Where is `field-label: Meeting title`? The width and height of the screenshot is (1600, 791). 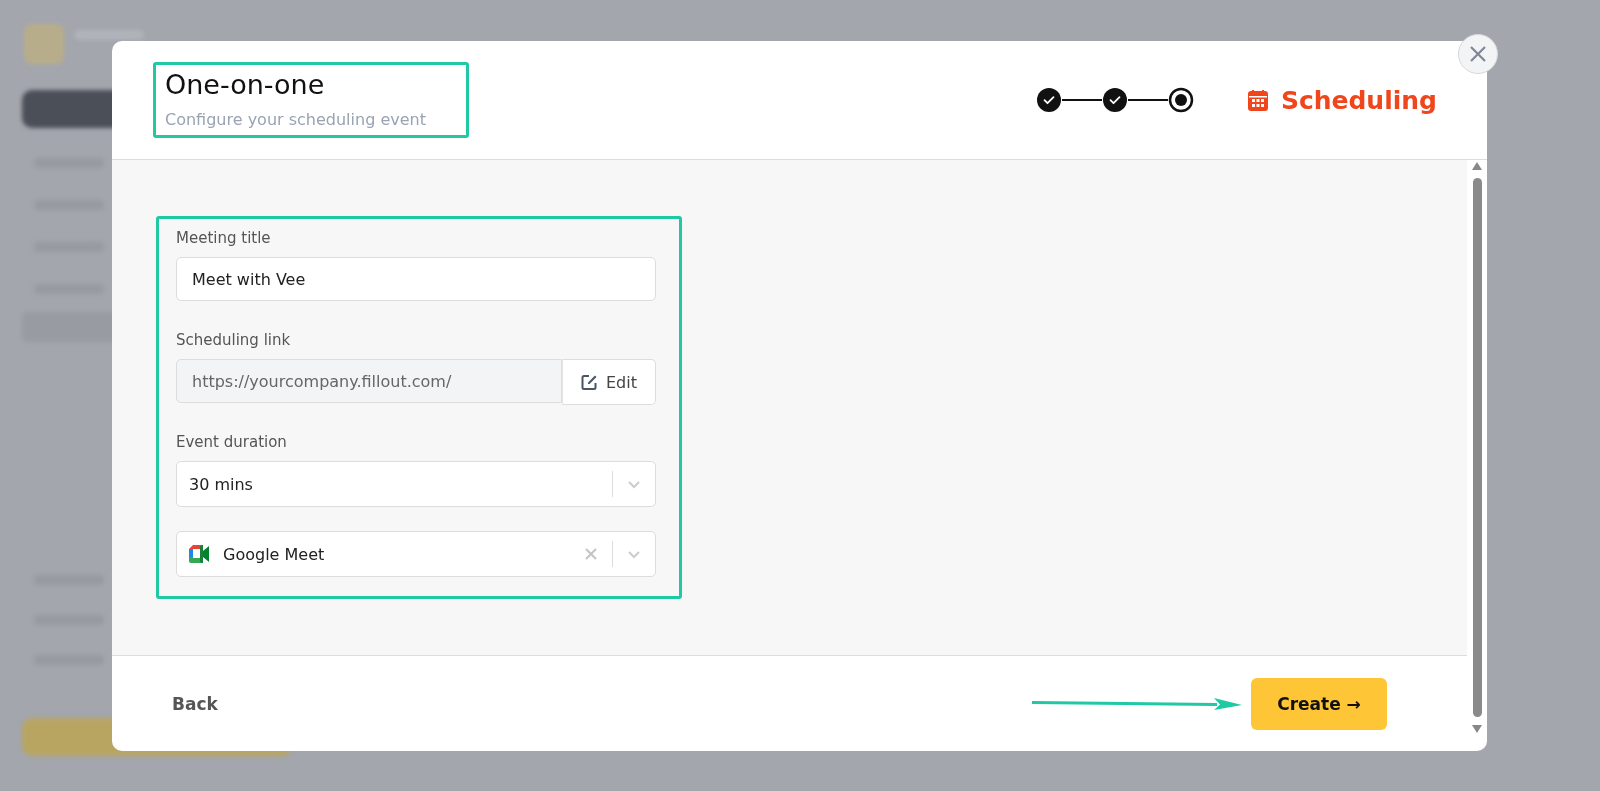 field-label: Meeting title is located at coordinates (224, 238).